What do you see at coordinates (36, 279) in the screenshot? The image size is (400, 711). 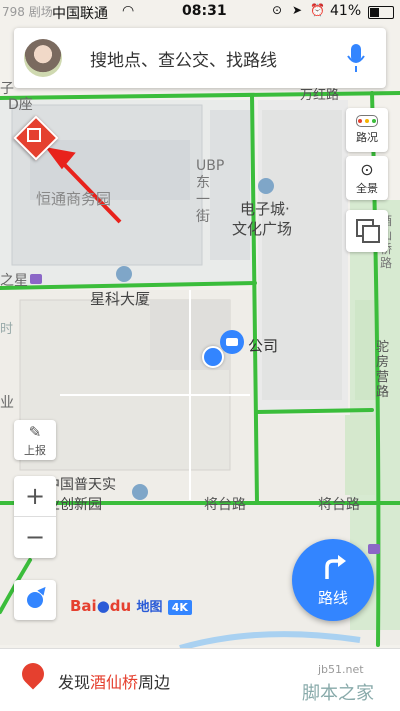 I see `hotel-icon` at bounding box center [36, 279].